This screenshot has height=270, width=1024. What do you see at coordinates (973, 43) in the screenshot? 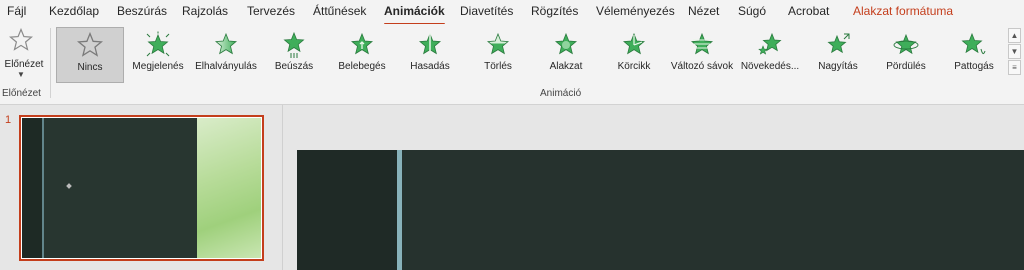
I see `star-bounce-icon` at bounding box center [973, 43].